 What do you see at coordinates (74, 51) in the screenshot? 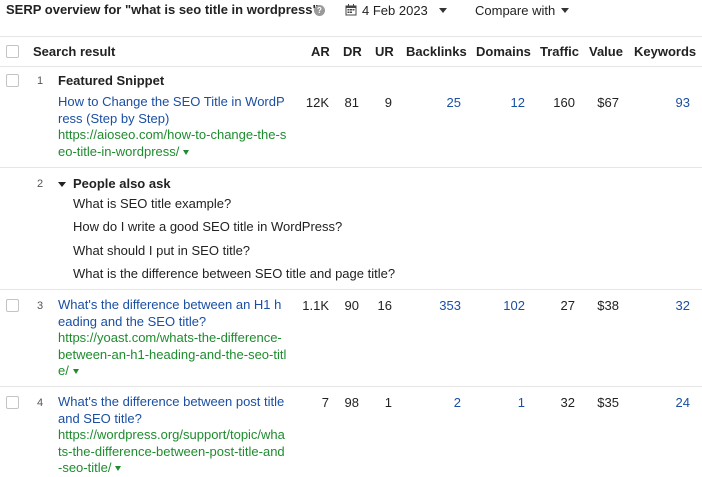
I see `col-search-result: Search result` at bounding box center [74, 51].